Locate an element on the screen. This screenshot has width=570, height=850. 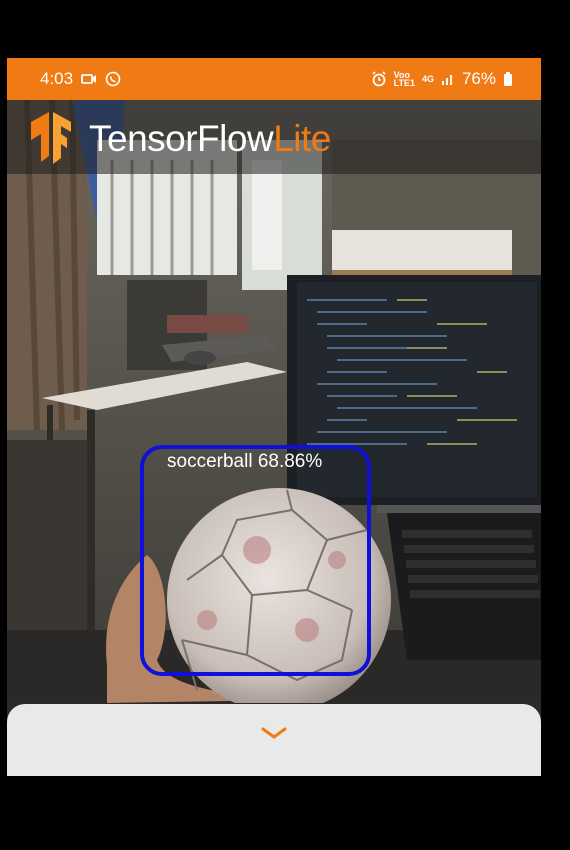
bottom-sheet is located at coordinates (274, 740).